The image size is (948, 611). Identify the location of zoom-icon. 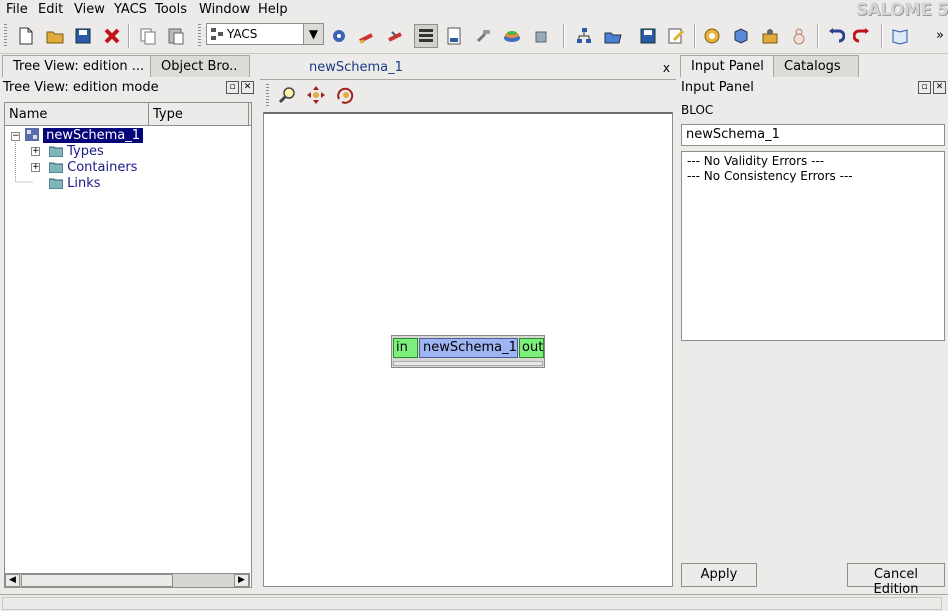
(288, 95).